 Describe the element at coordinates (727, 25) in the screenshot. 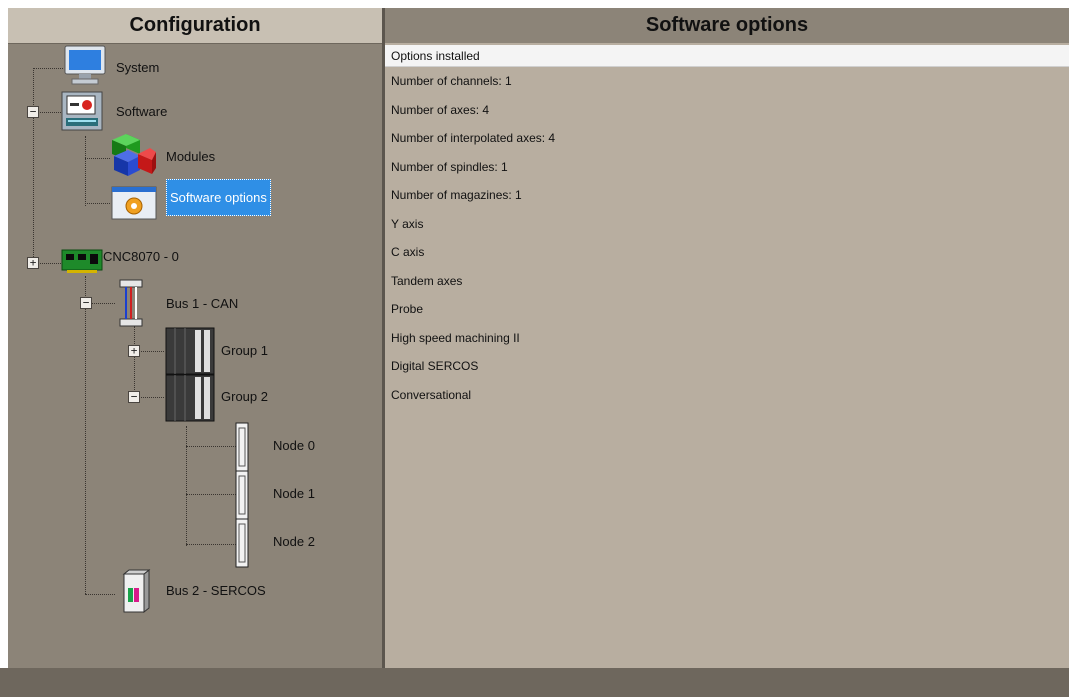

I see `software-options-title: Software options` at that location.